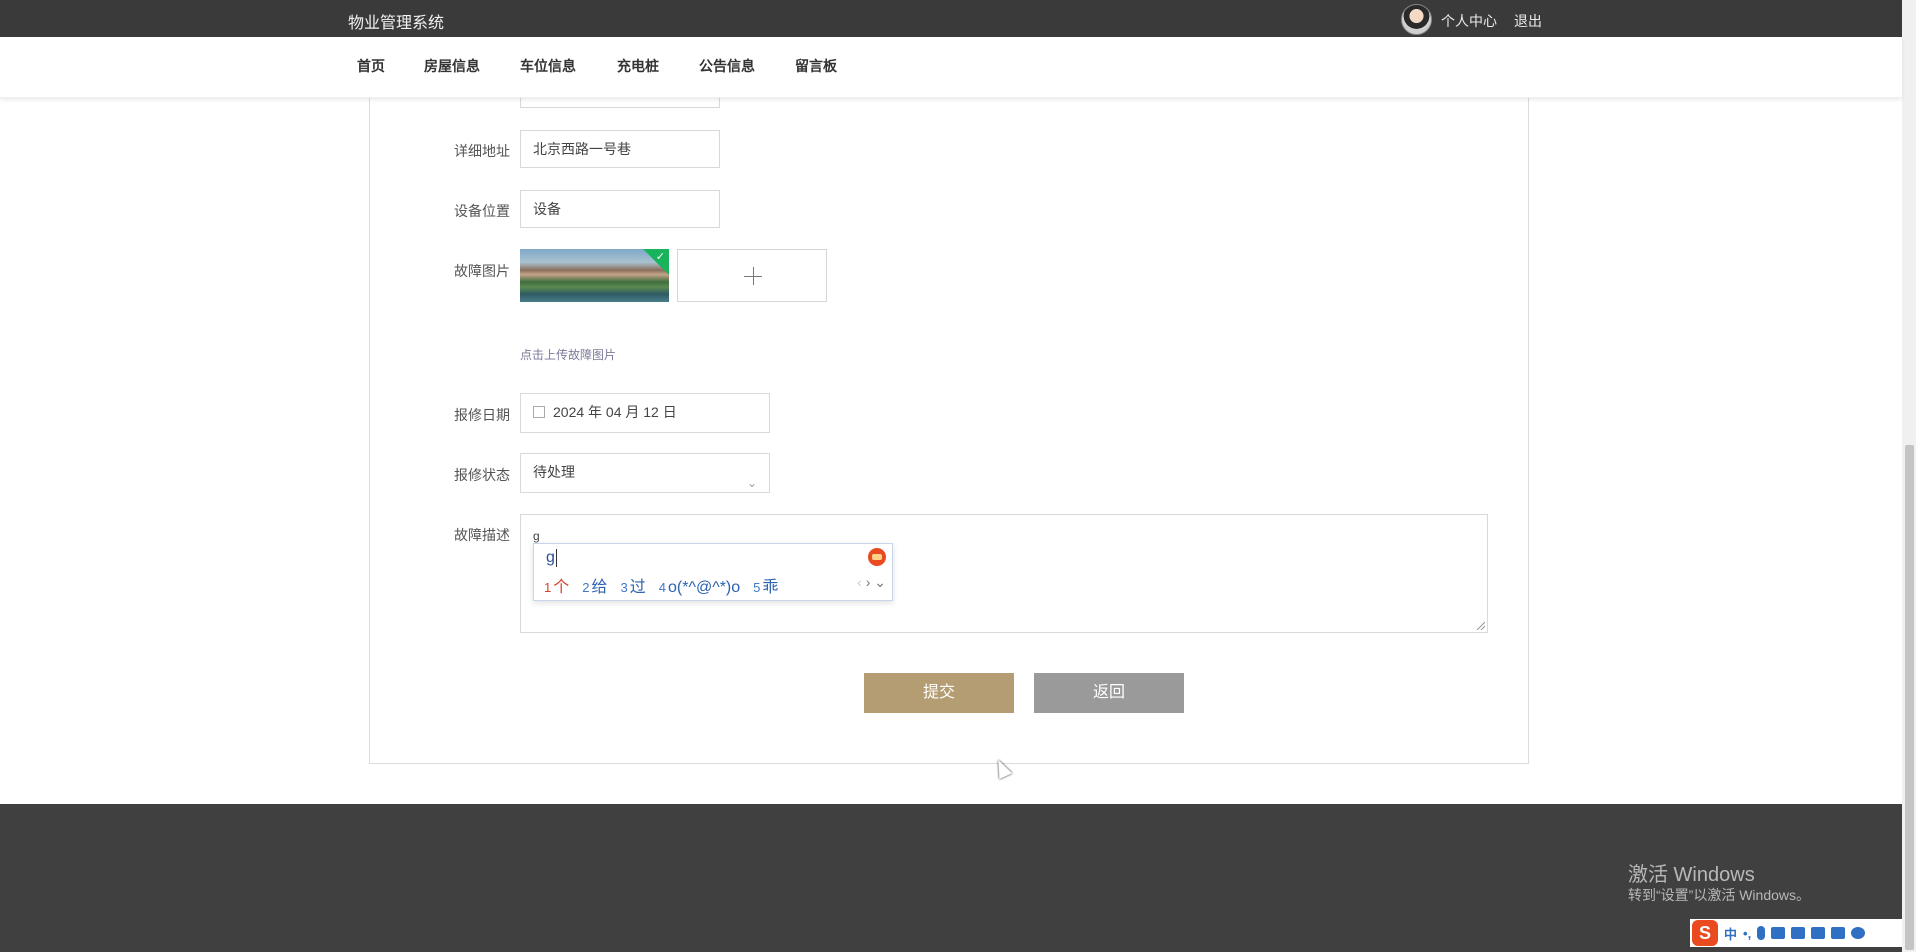 The width and height of the screenshot is (1916, 952). I want to click on toolbox-icon, so click(1838, 933).